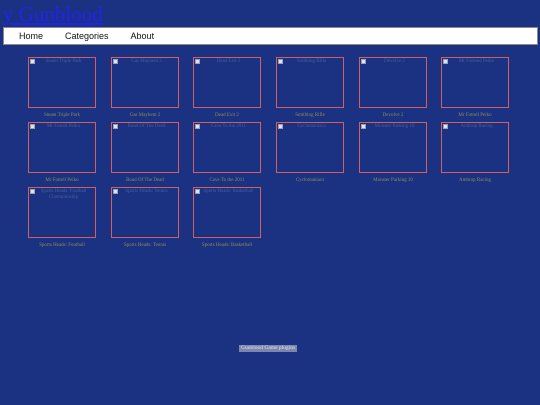 The width and height of the screenshot is (540, 405). Describe the element at coordinates (475, 82) in the screenshot. I see `game-thumbnail: Mr Formed Peiko` at that location.